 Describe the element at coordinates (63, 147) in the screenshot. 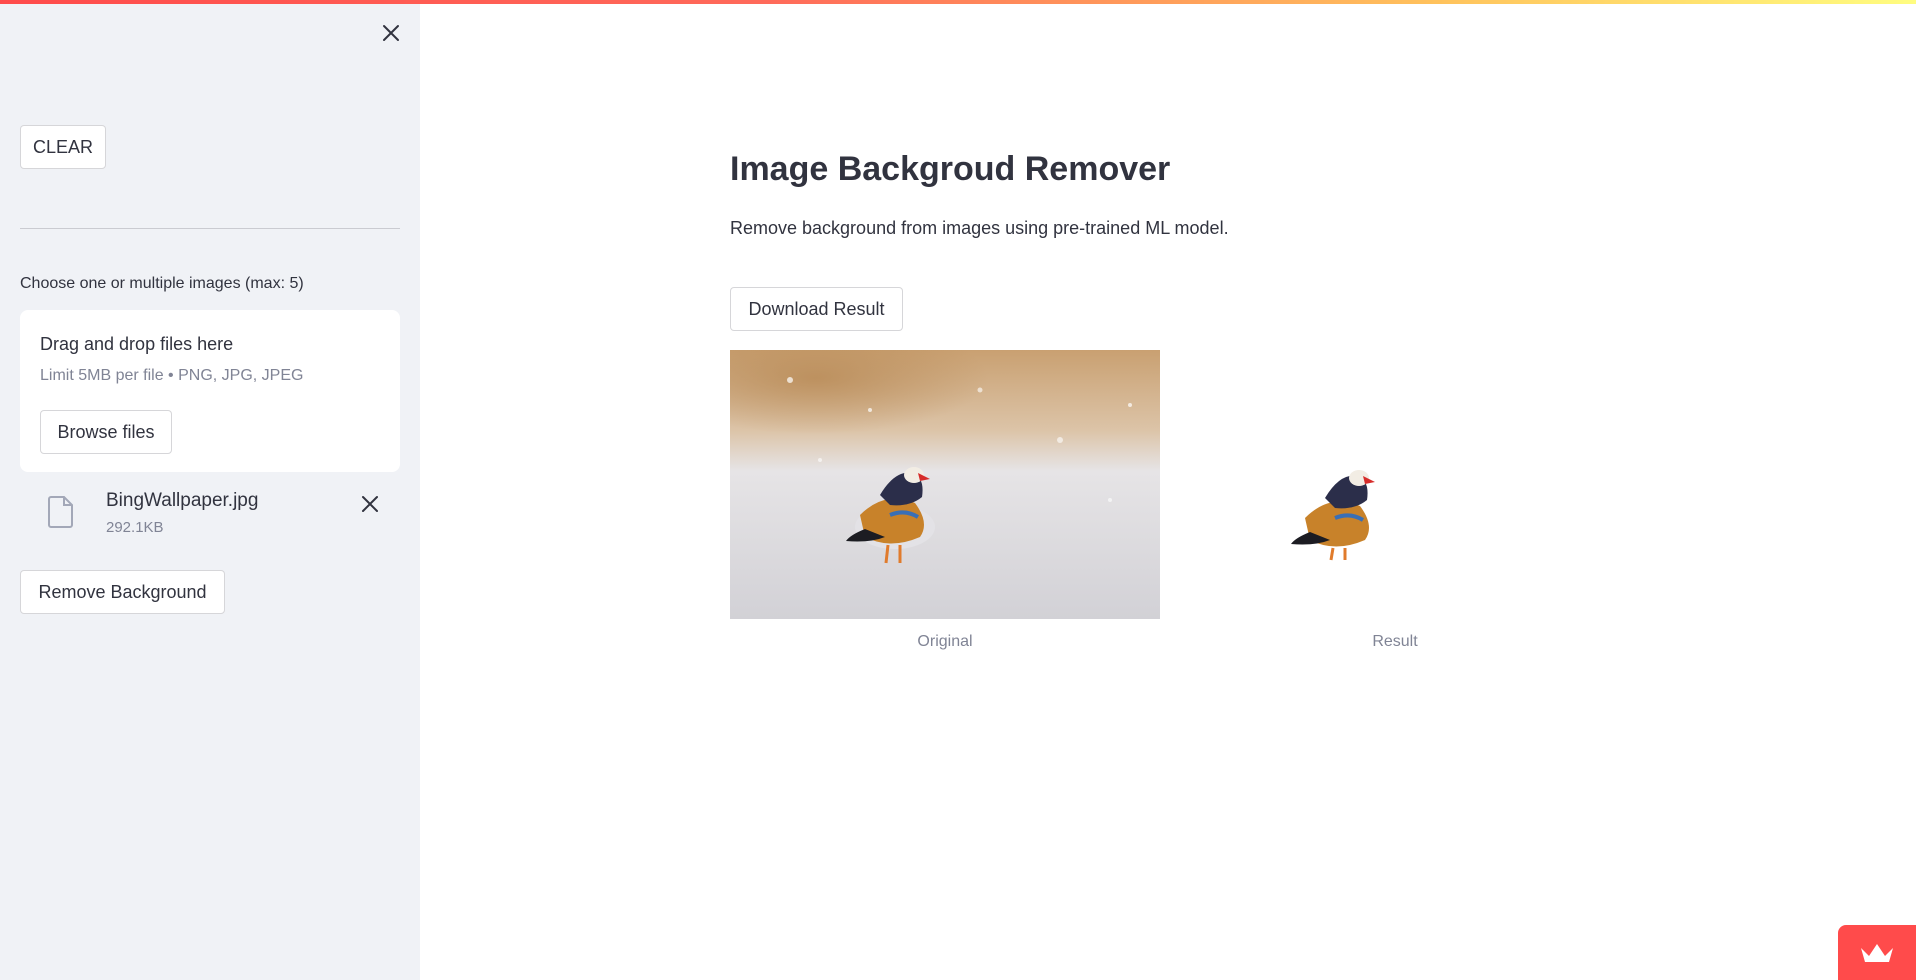

I see `clear-button: CLEAR` at that location.